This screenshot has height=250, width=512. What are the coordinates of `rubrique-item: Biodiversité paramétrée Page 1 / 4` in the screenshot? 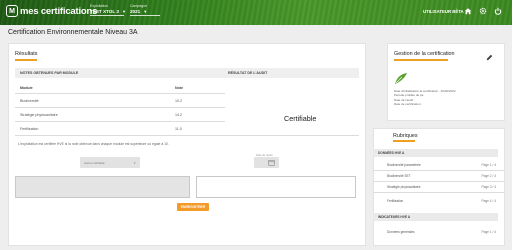 It's located at (435, 164).